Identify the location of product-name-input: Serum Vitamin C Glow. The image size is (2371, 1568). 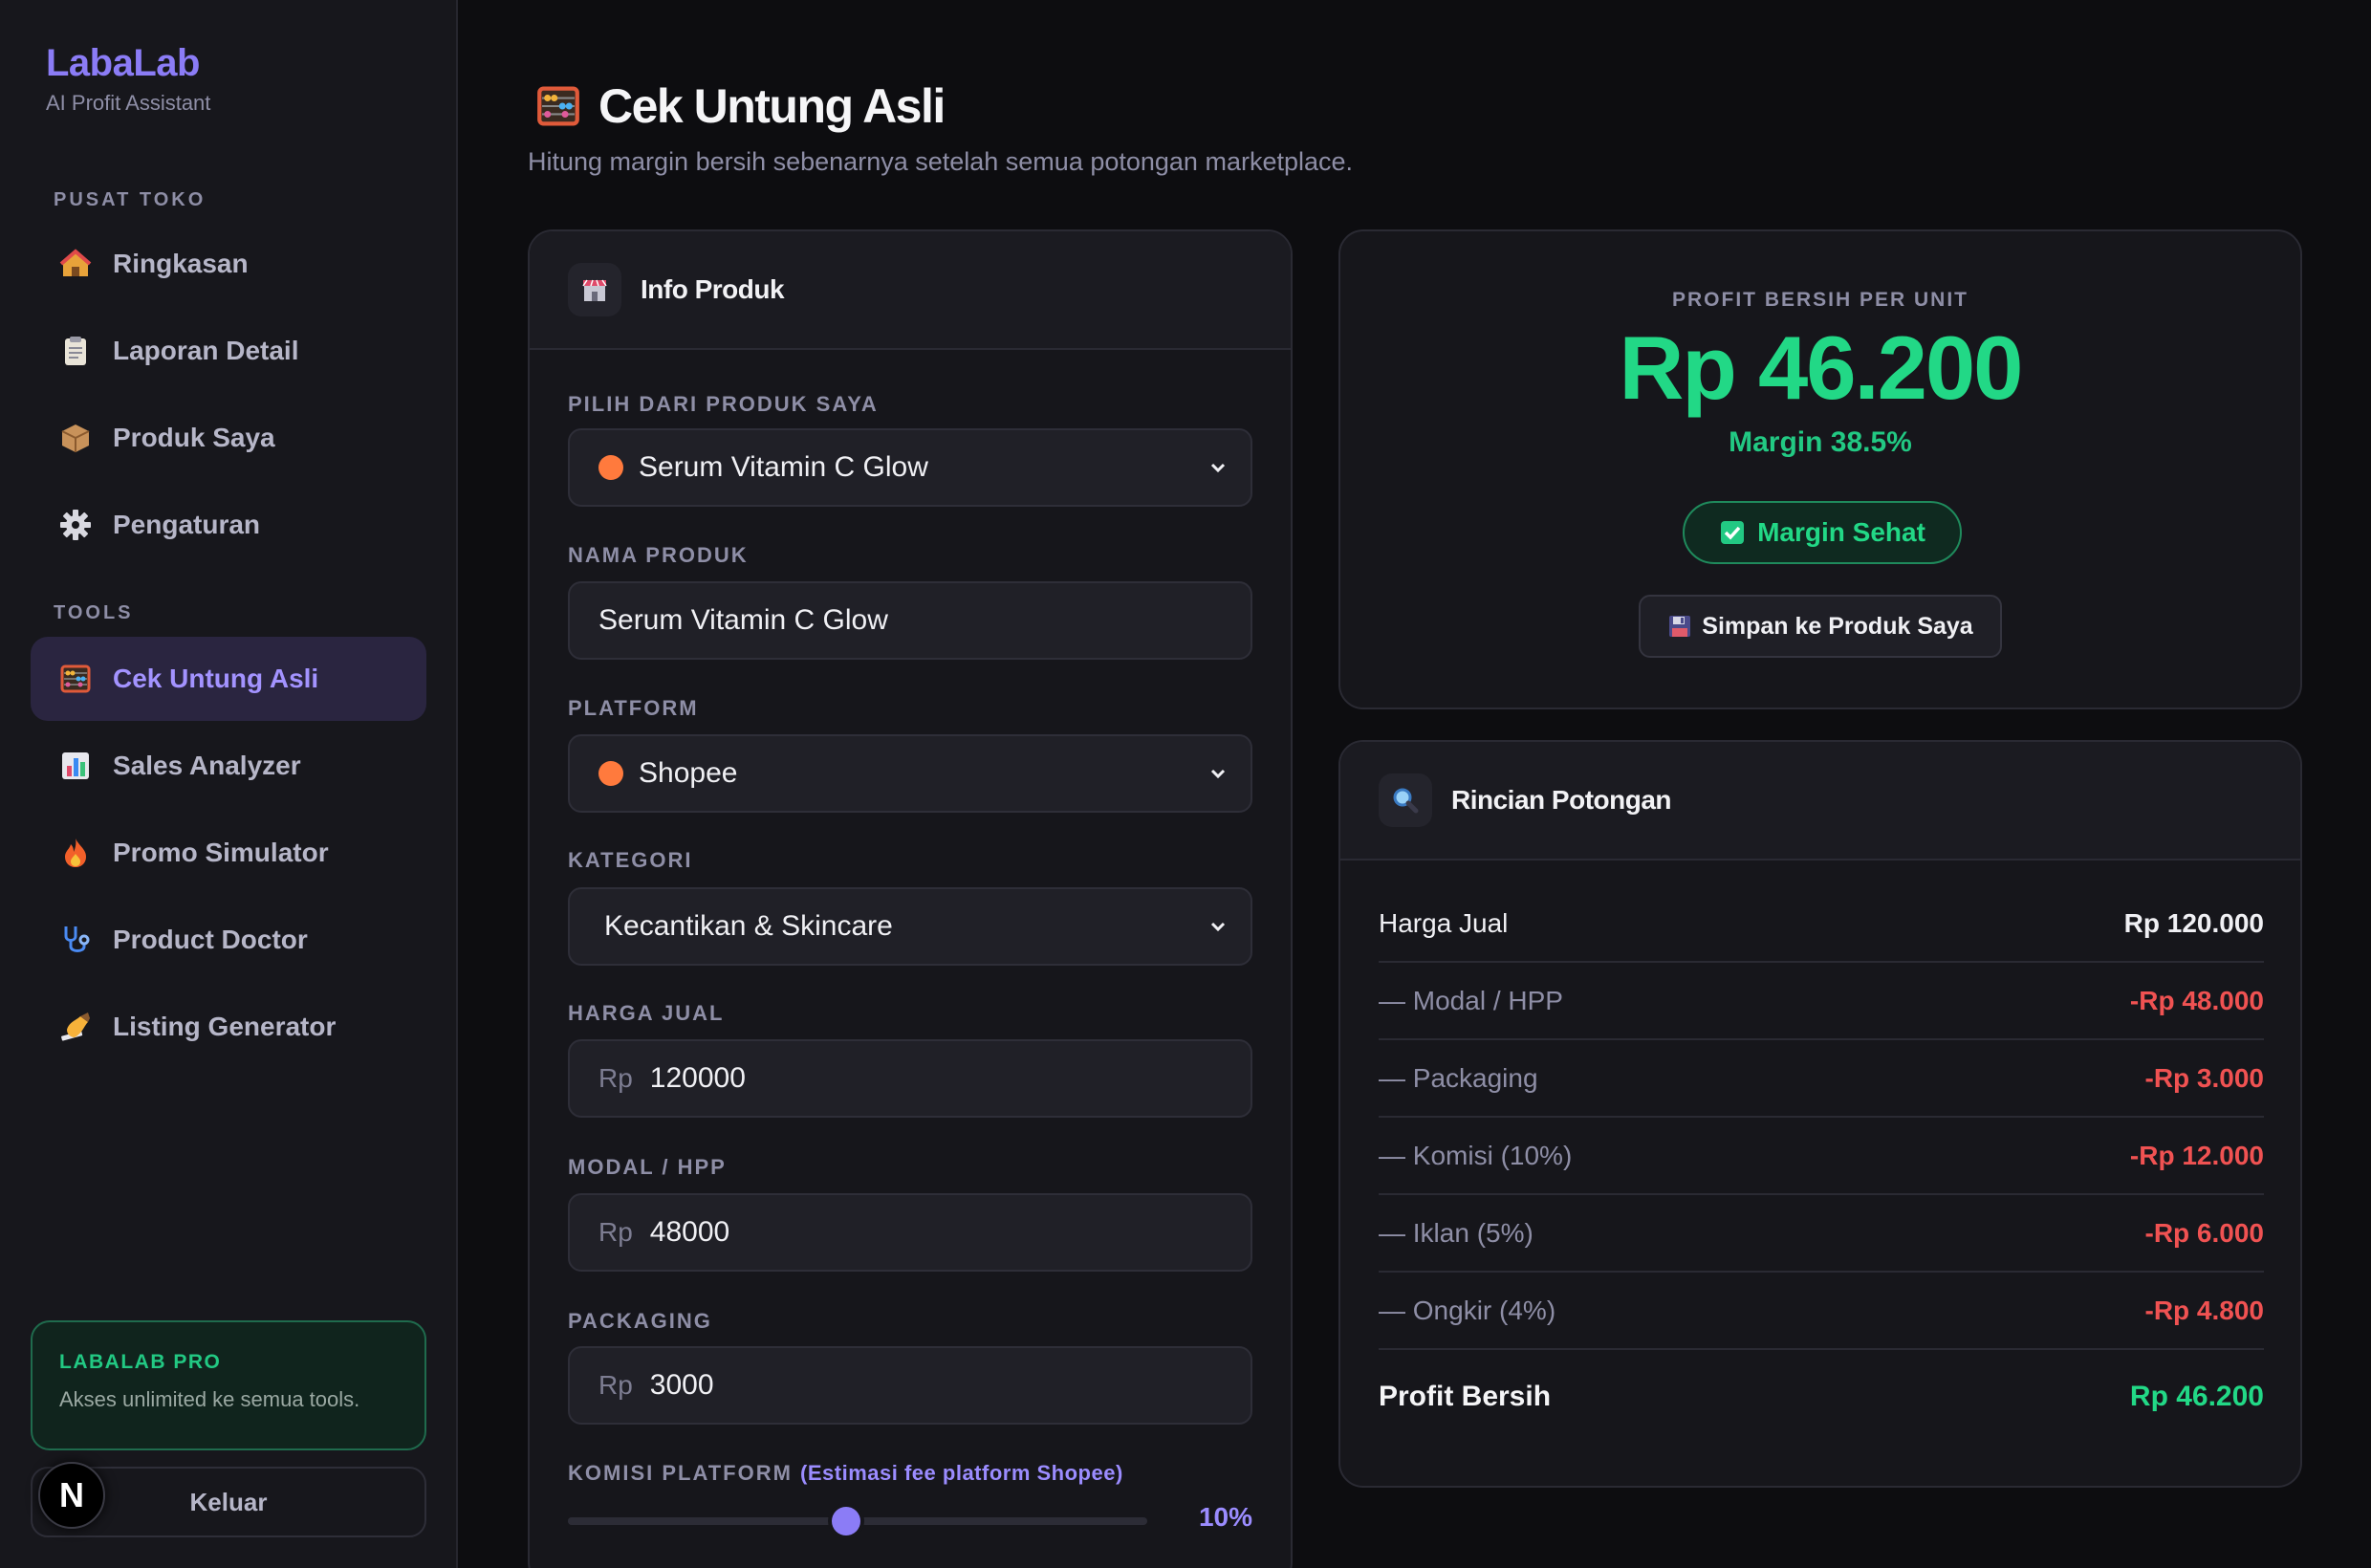
(910, 620).